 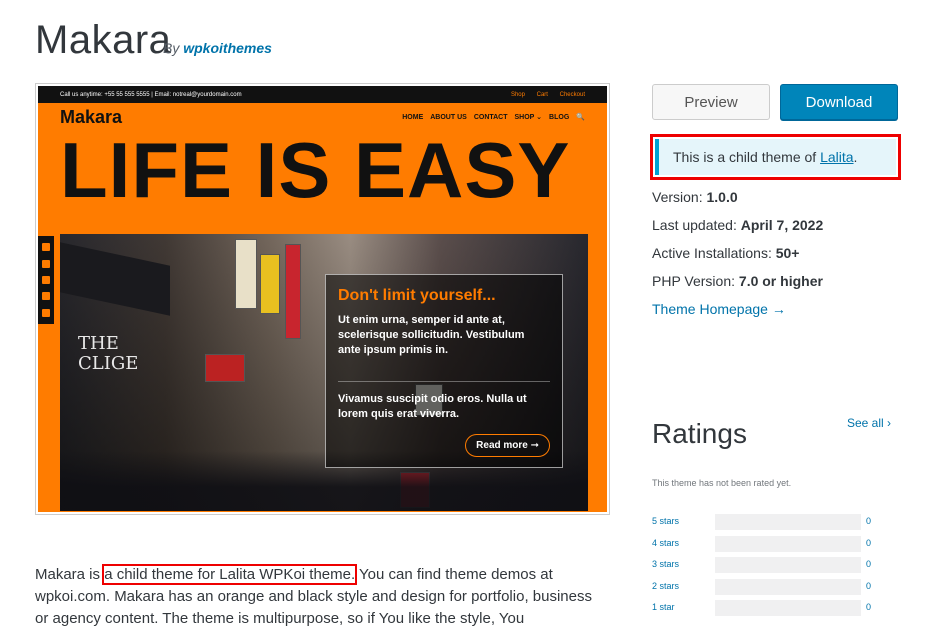 What do you see at coordinates (46, 247) in the screenshot?
I see `facebook-icon` at bounding box center [46, 247].